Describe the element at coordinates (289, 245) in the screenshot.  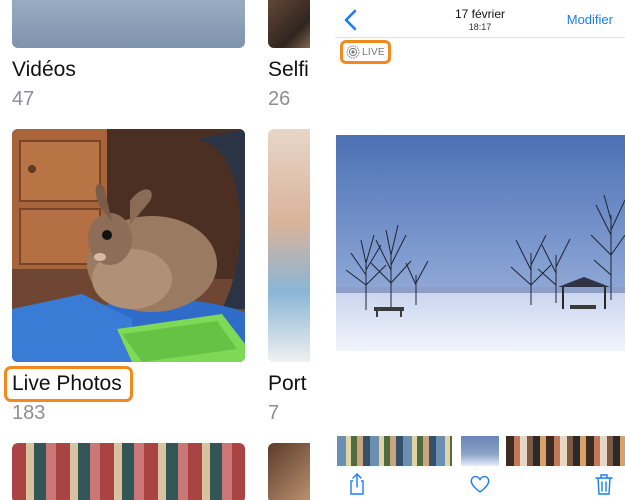
I see `album-thumbnail-portrait` at that location.